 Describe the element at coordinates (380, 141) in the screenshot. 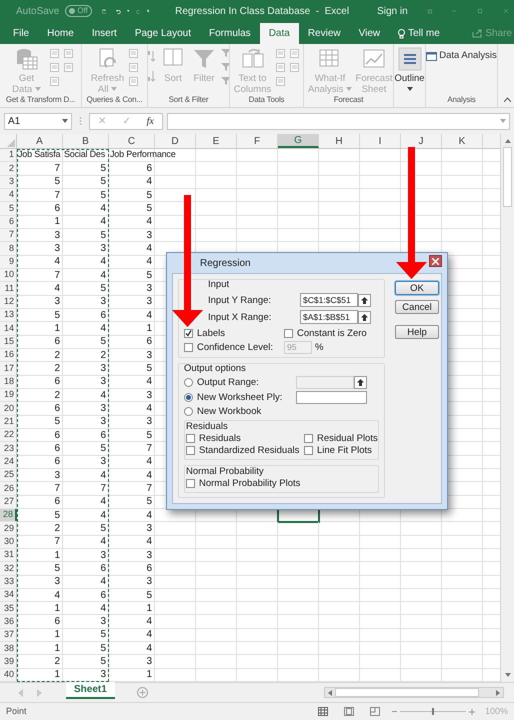

I see `column-header: I` at that location.